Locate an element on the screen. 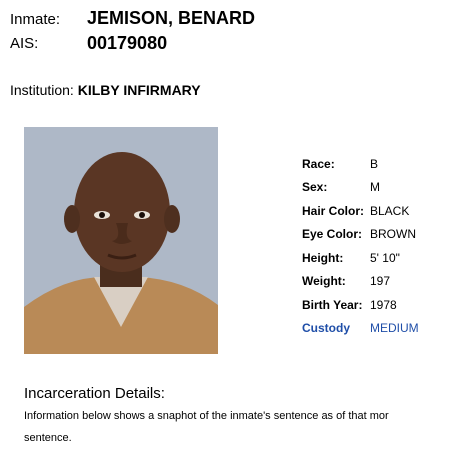  custody-value: MEDIUM is located at coordinates (394, 328).